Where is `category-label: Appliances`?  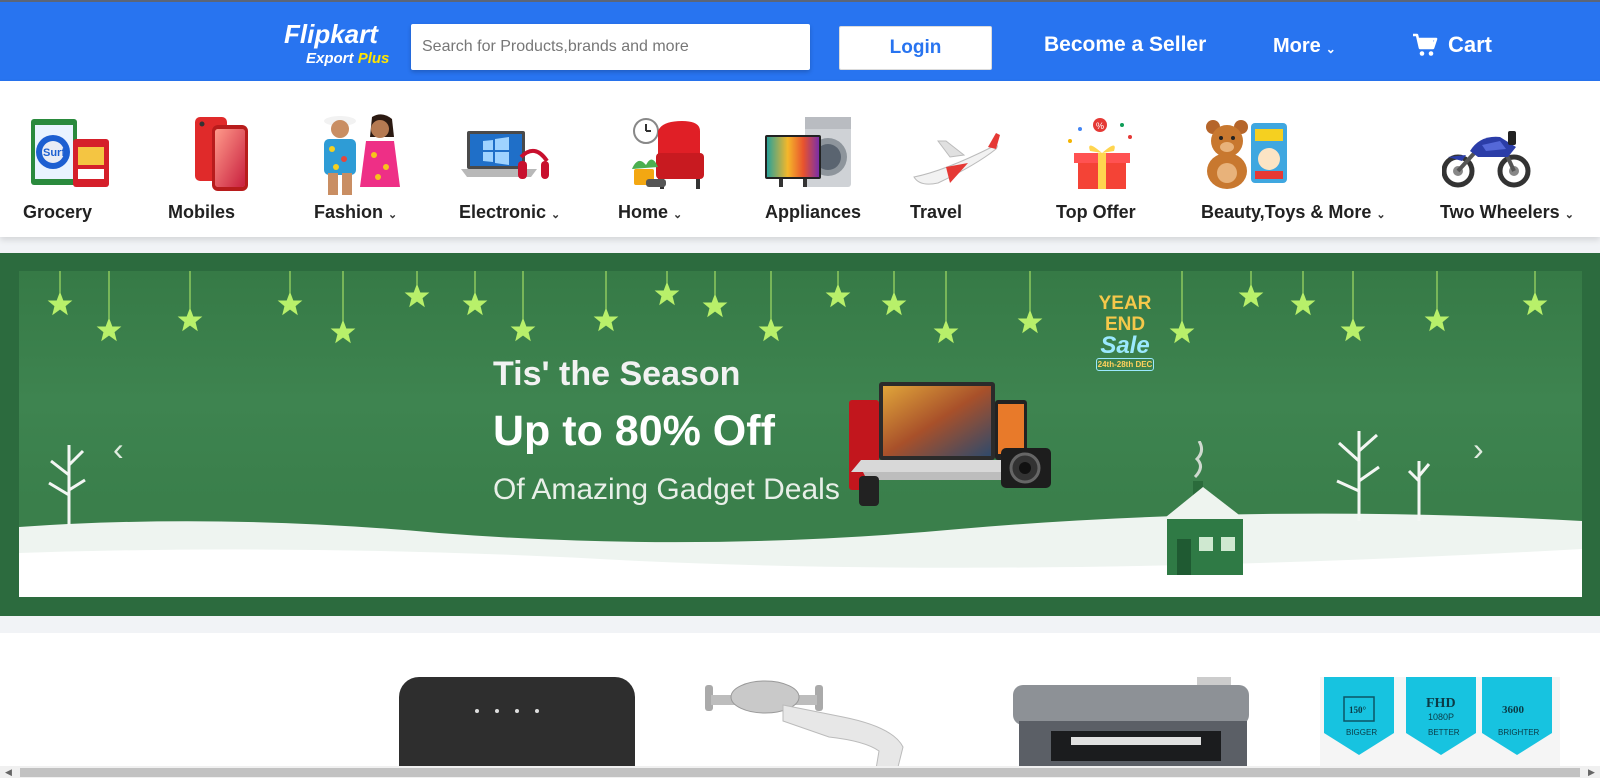 category-label: Appliances is located at coordinates (813, 212).